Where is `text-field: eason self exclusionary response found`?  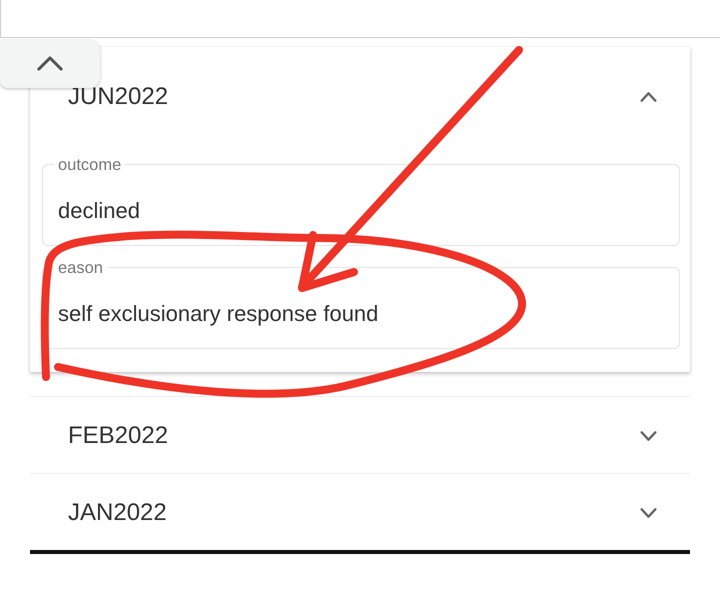 text-field: eason self exclusionary response found is located at coordinates (361, 304).